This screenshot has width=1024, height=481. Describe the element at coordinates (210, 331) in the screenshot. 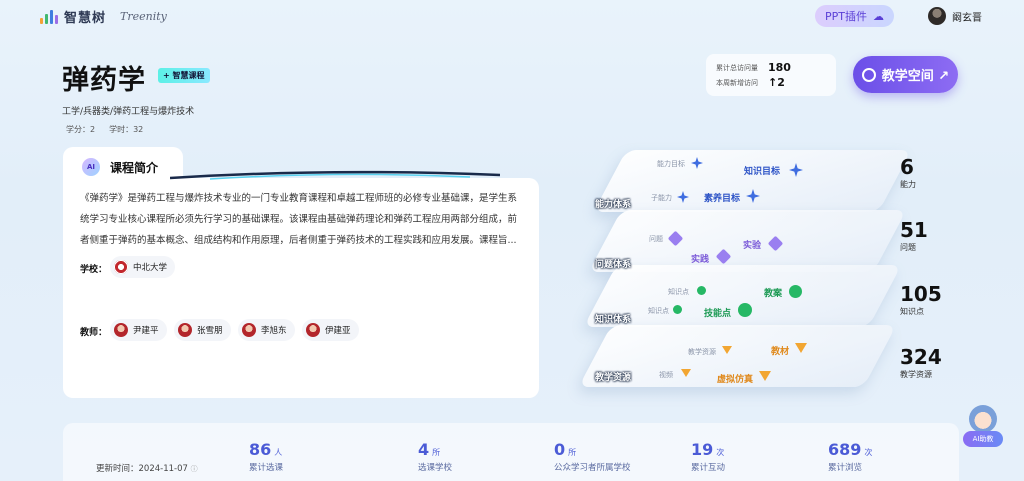

I see `teacher-name: 张雪朋` at that location.